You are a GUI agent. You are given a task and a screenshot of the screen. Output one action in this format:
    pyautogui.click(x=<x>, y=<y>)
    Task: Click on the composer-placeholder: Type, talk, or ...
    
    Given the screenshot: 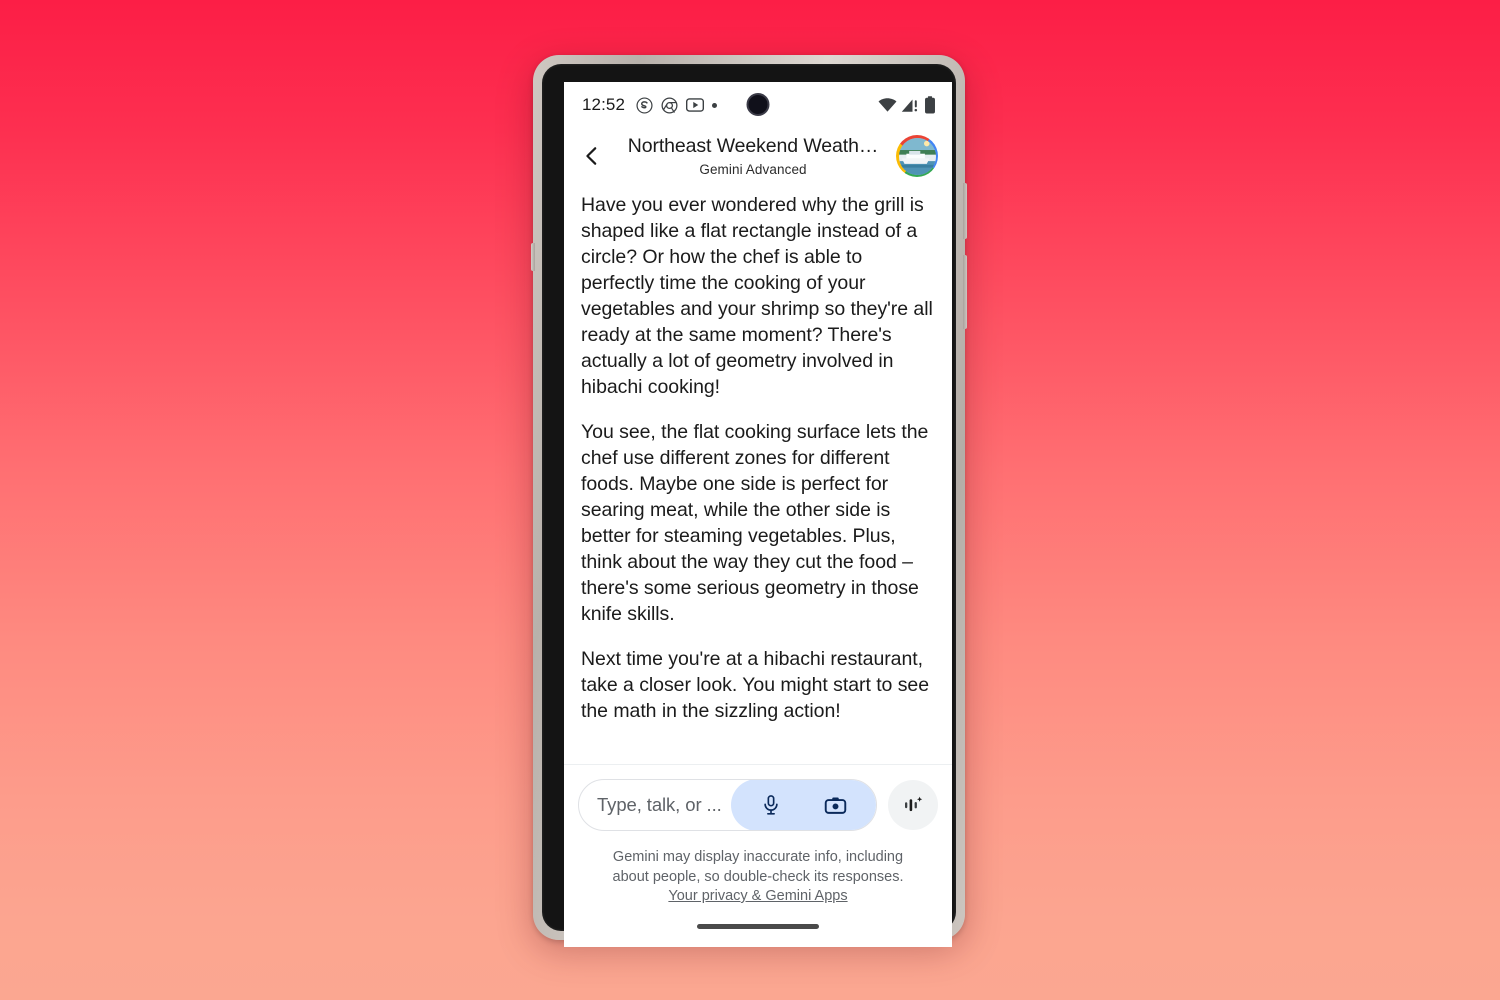 What is the action you would take?
    pyautogui.click(x=659, y=804)
    